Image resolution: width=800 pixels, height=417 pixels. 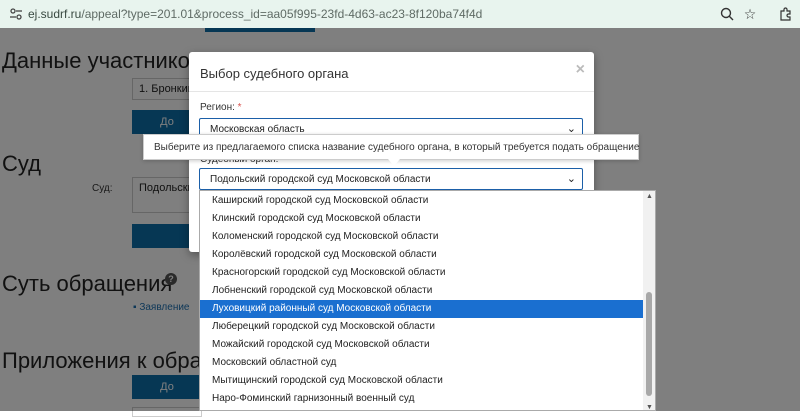 What do you see at coordinates (422, 363) in the screenshot?
I see `court-option: Московский областной суд` at bounding box center [422, 363].